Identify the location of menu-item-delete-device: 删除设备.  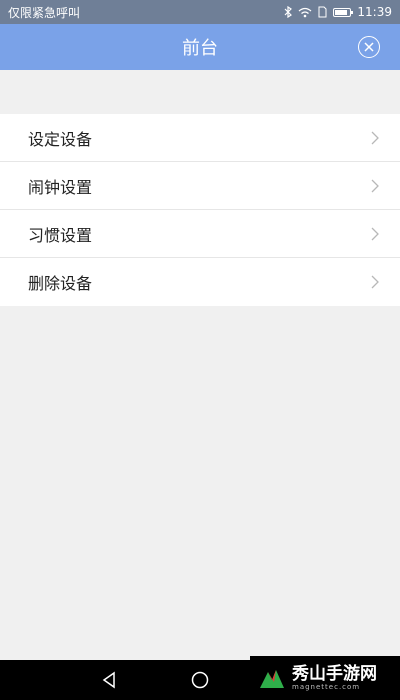
(200, 282).